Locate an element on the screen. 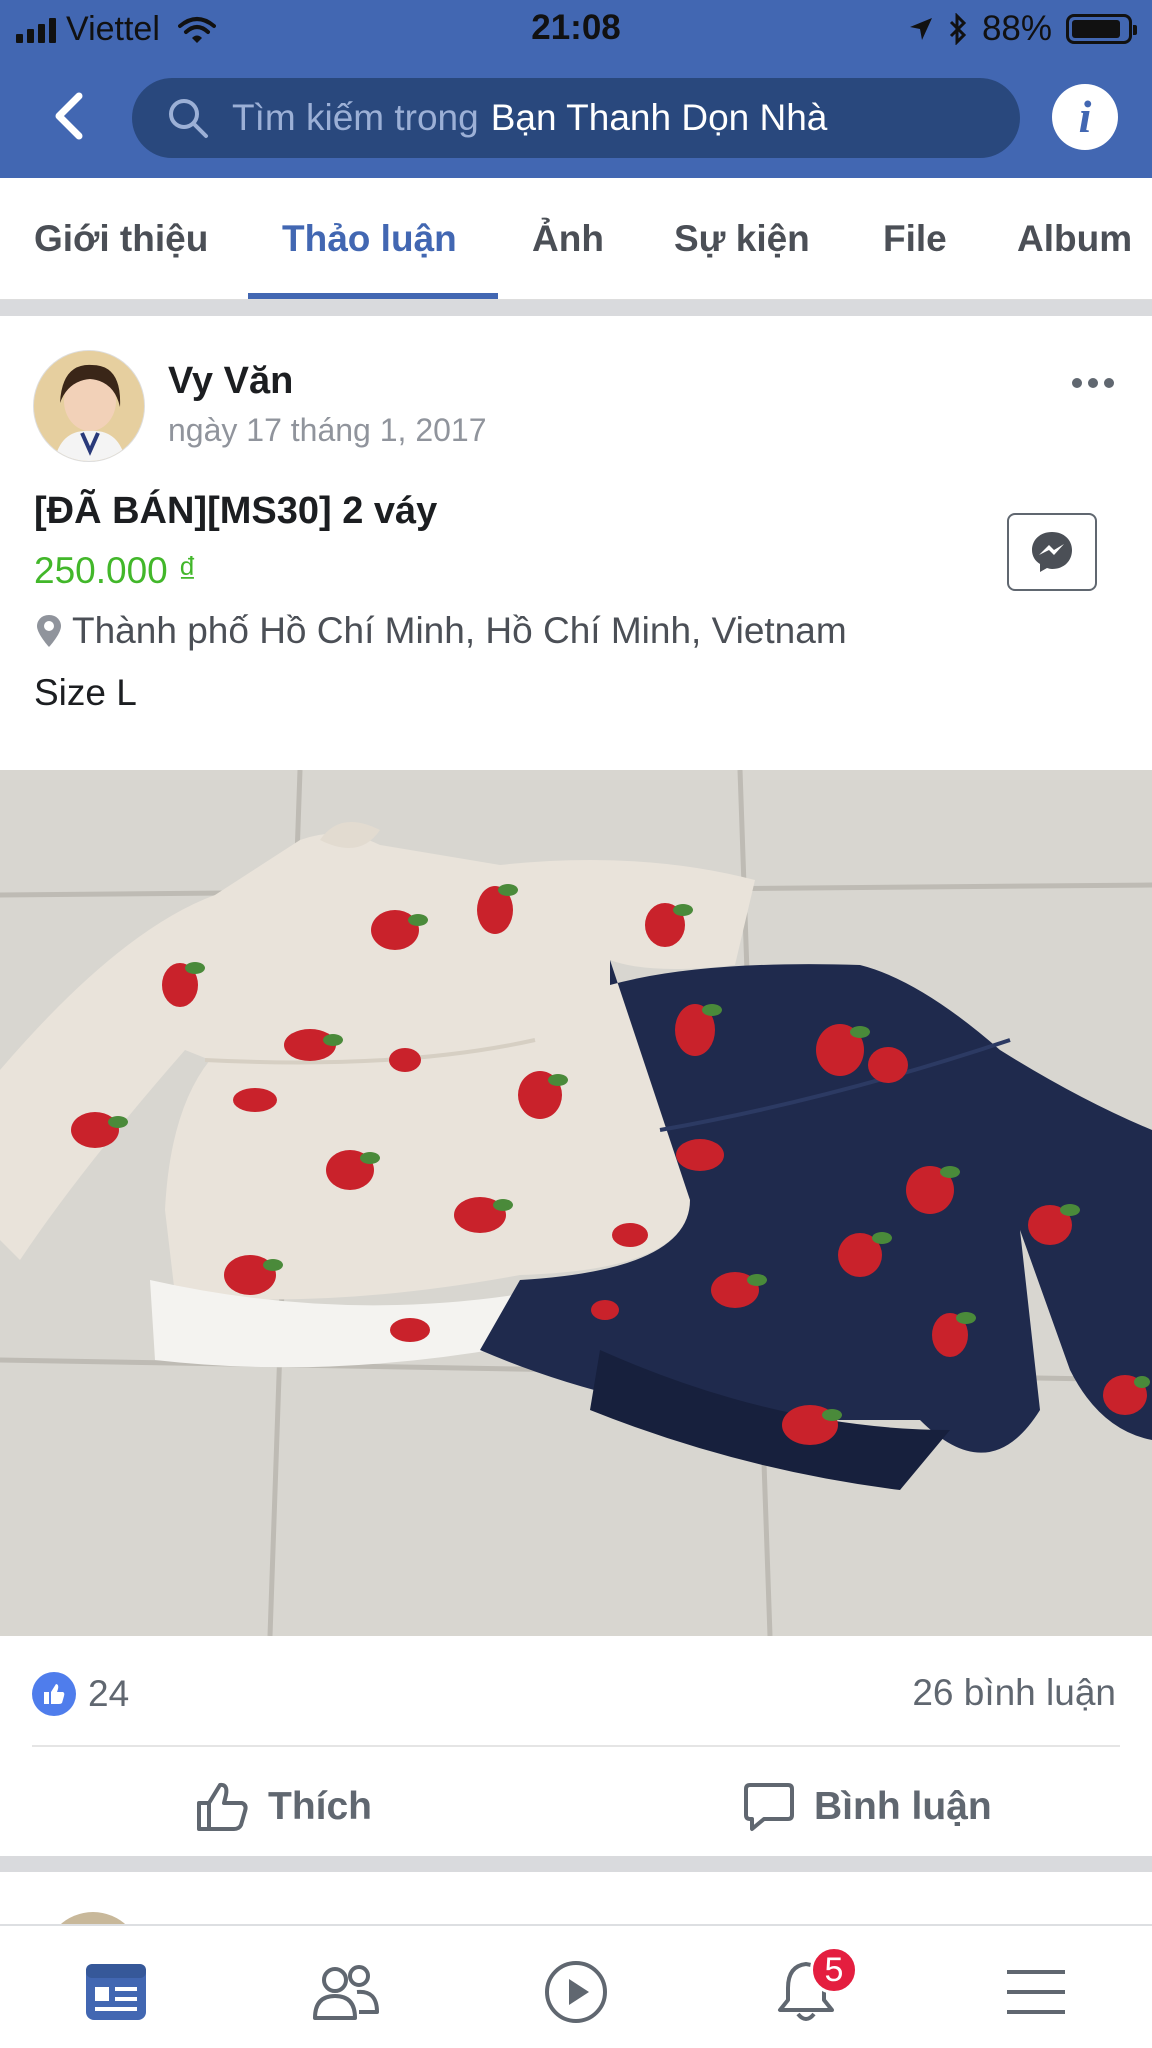 The image size is (1152, 2048). location-pin-icon is located at coordinates (49, 631).